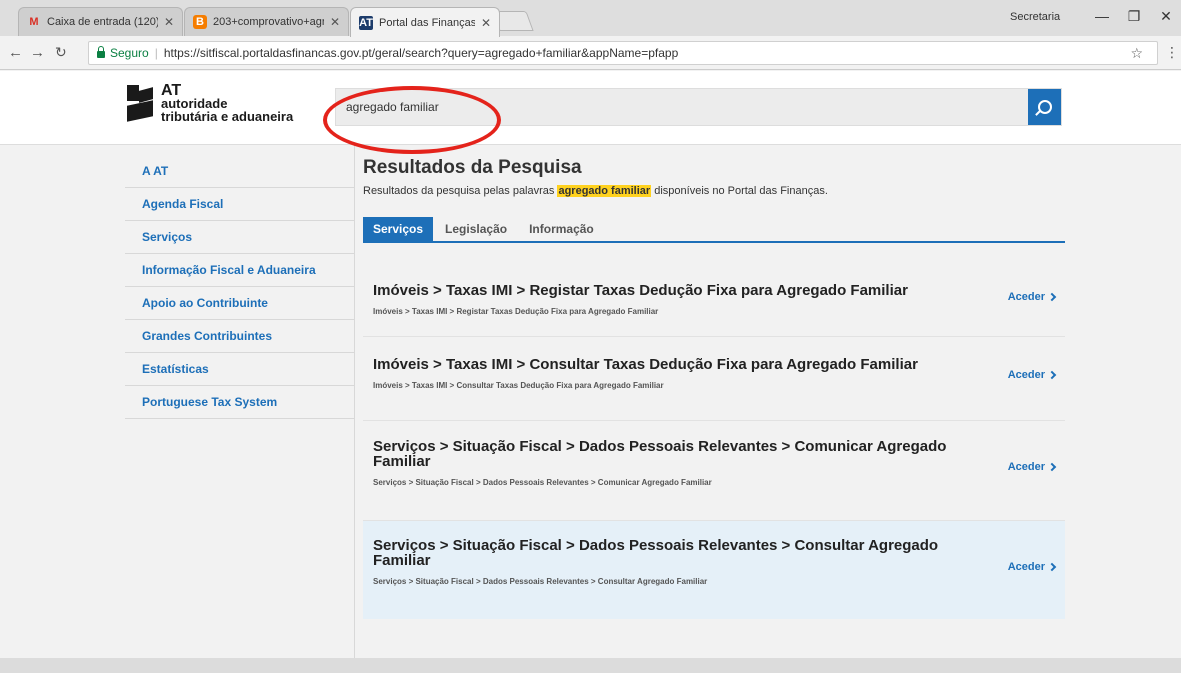 The height and width of the screenshot is (673, 1181). What do you see at coordinates (101, 51) in the screenshot?
I see `lock-icon` at bounding box center [101, 51].